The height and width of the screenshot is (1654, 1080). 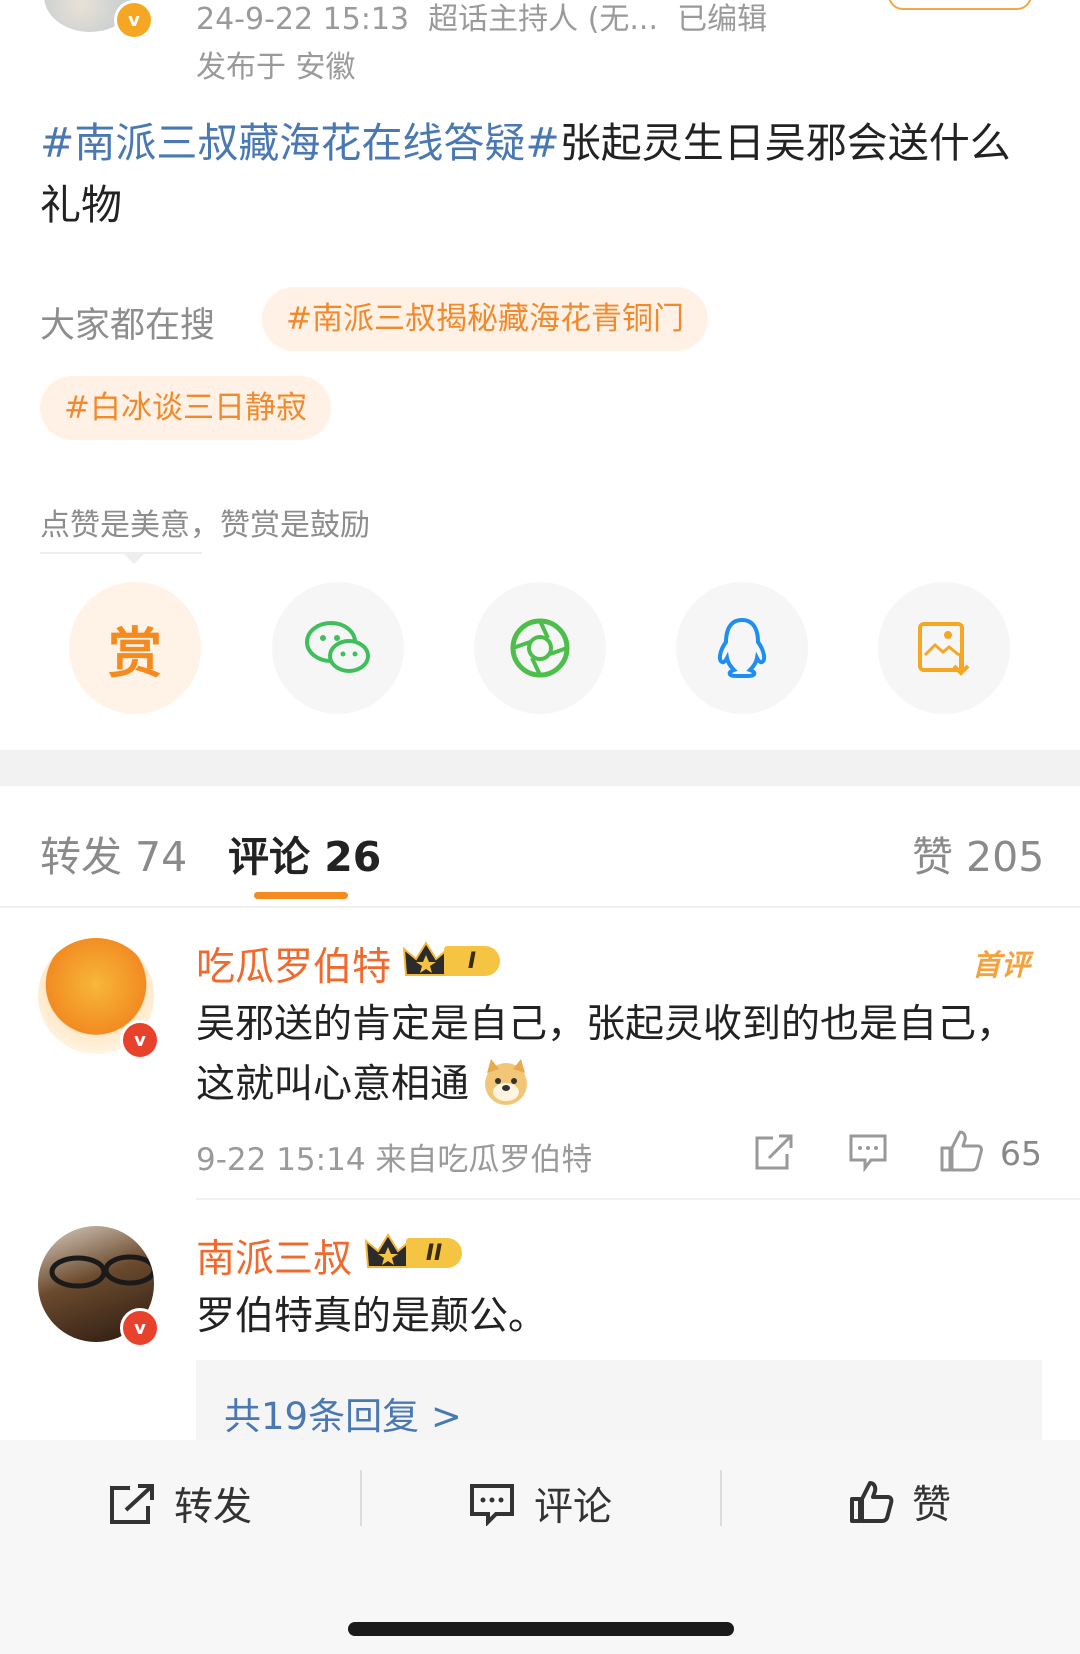 What do you see at coordinates (293, 964) in the screenshot?
I see `commenter-name: 吃瓜罗伯特` at bounding box center [293, 964].